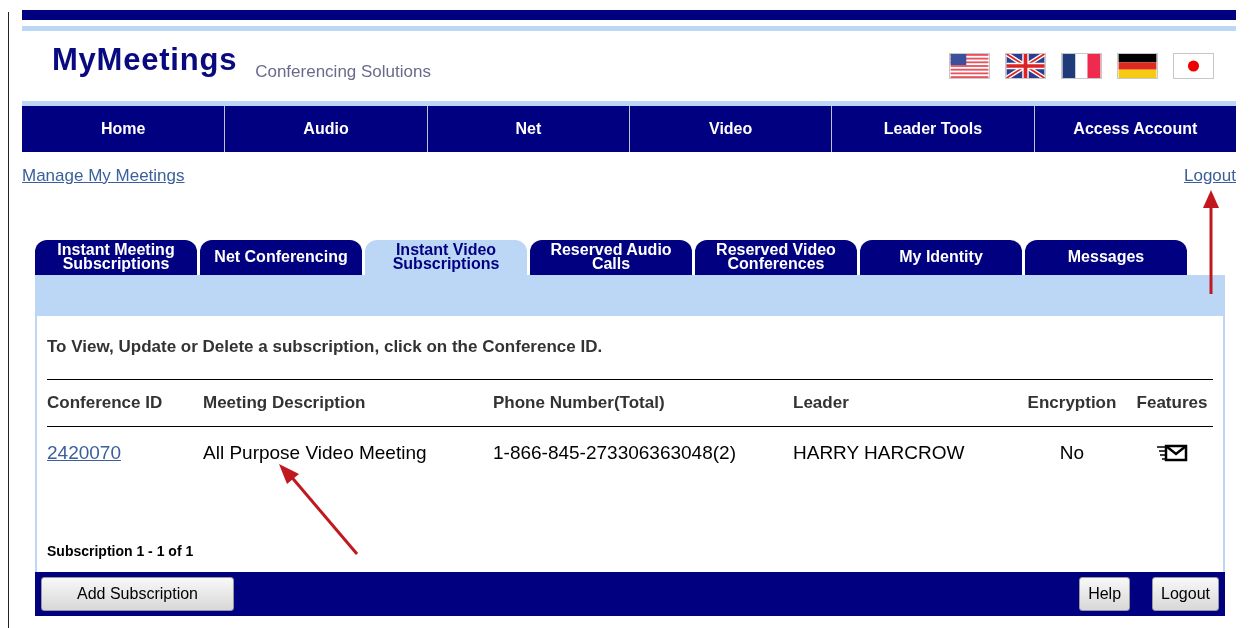  What do you see at coordinates (123, 129) in the screenshot?
I see `nav-item: Home` at bounding box center [123, 129].